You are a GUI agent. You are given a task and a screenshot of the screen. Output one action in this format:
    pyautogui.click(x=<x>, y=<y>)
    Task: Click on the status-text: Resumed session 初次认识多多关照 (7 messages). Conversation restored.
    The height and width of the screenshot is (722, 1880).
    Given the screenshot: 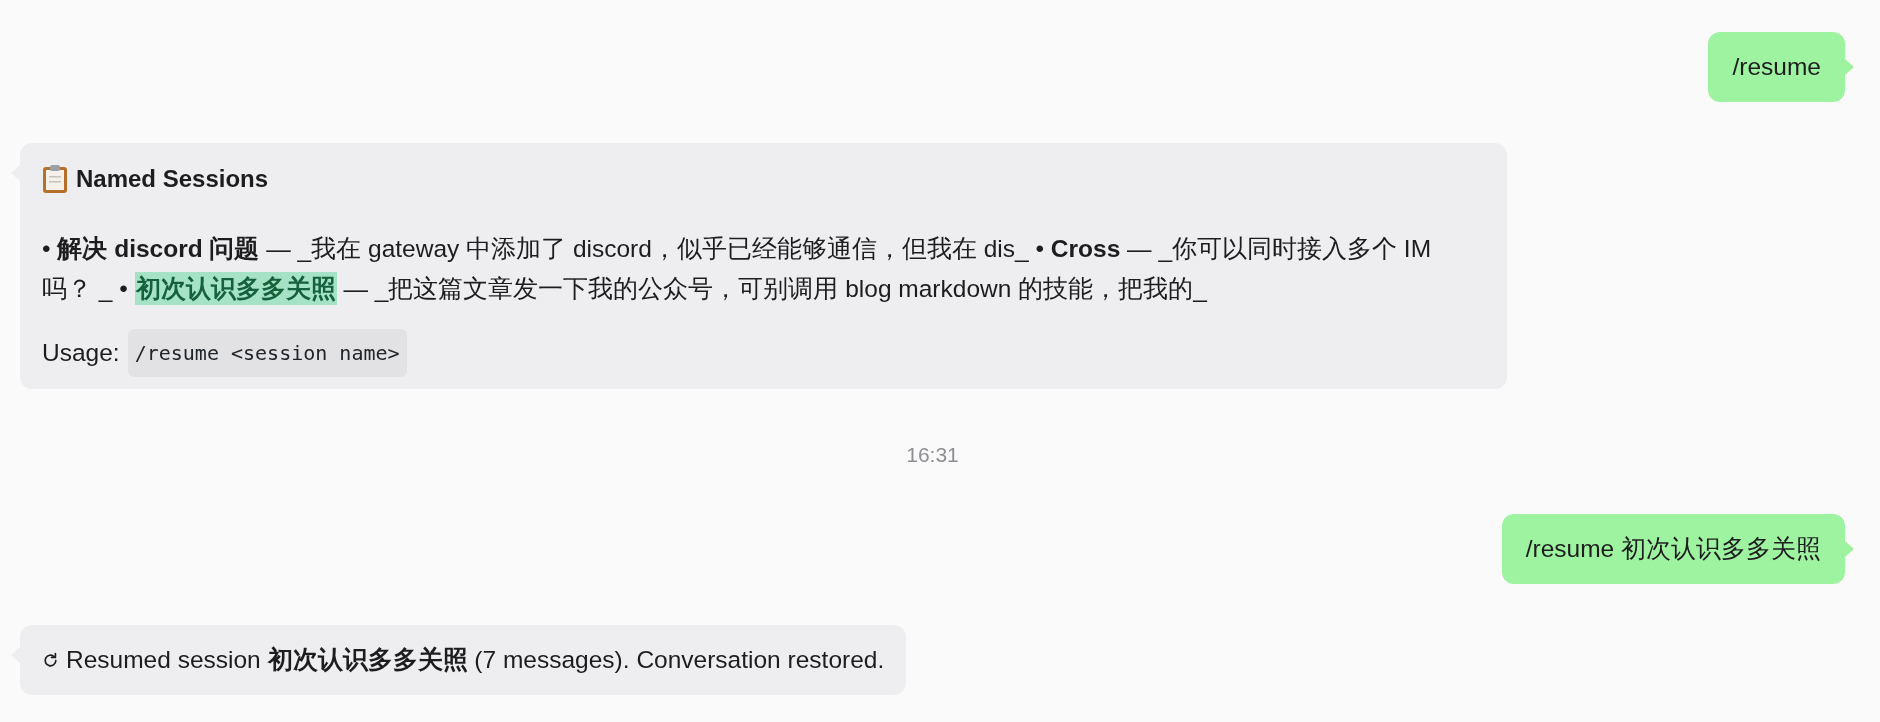 What is the action you would take?
    pyautogui.click(x=475, y=660)
    